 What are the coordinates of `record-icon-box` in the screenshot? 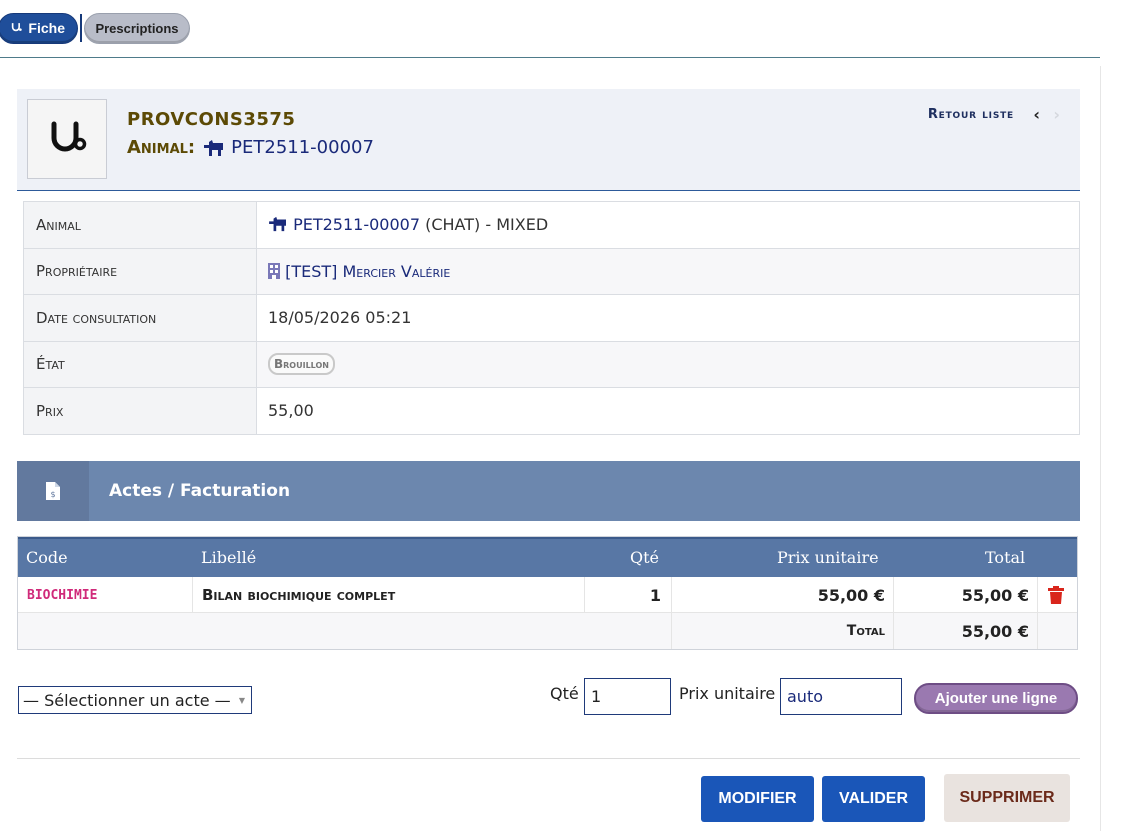 It's located at (67, 139).